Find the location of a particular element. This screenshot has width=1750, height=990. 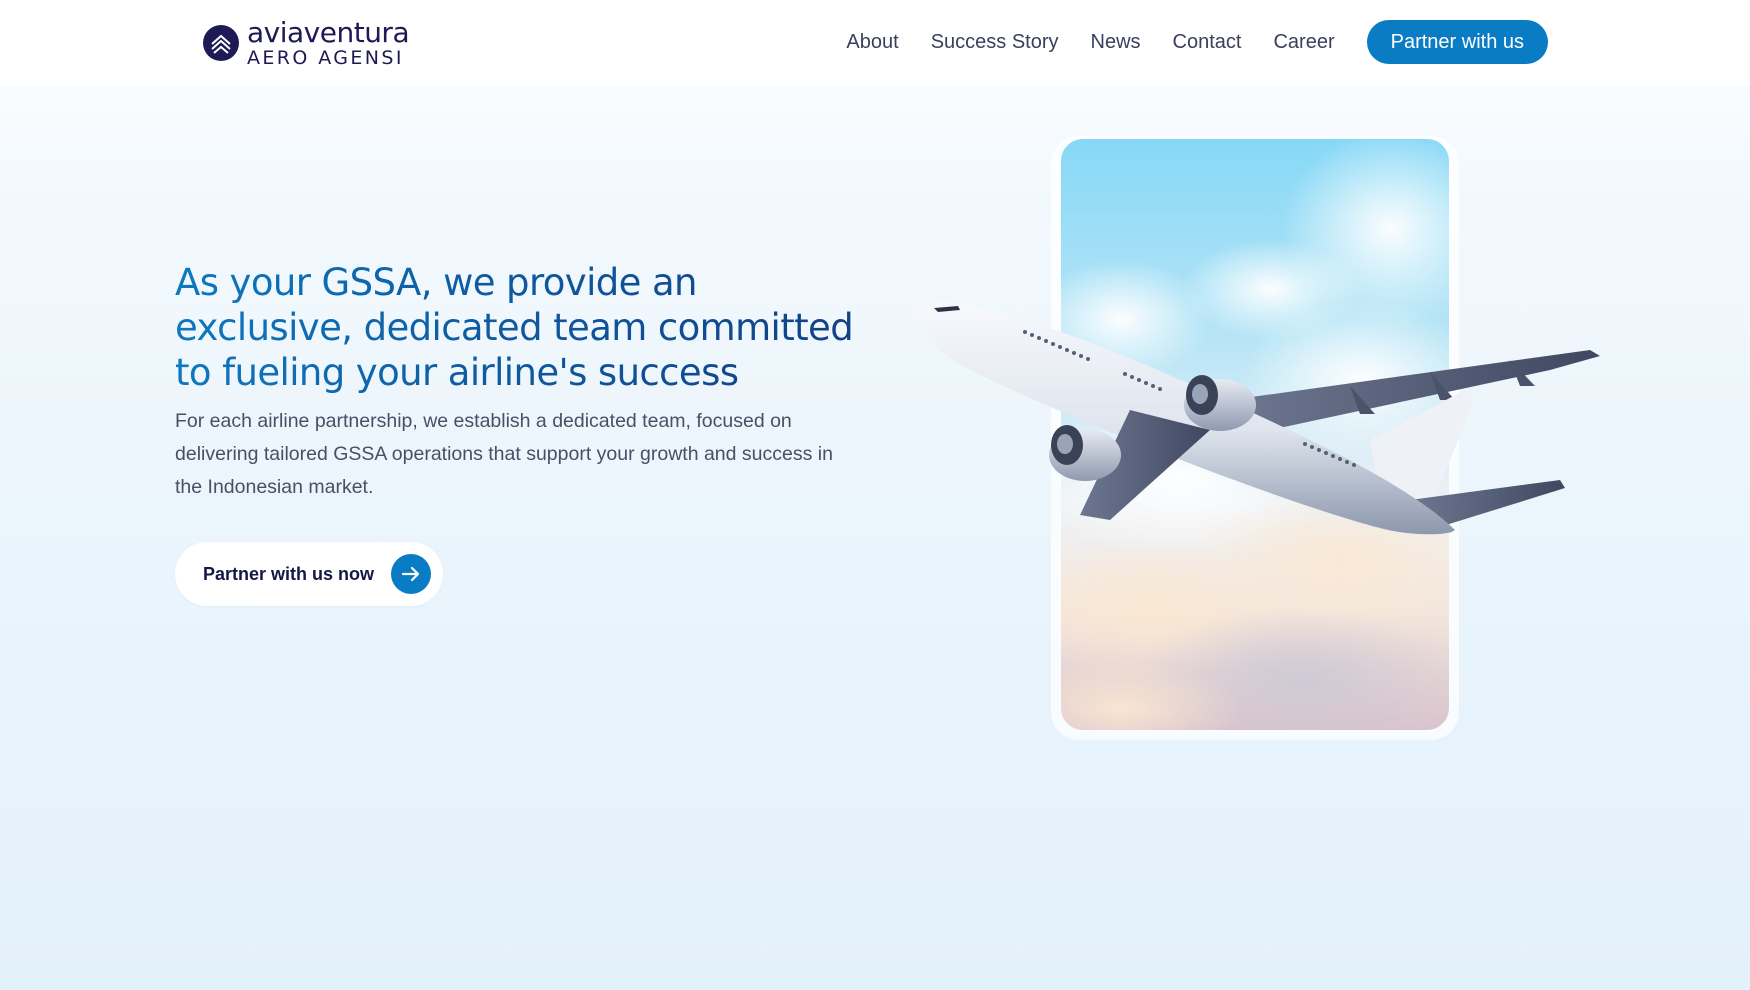

brand-logo: aviaventura AERO AGENSI is located at coordinates (306, 42).